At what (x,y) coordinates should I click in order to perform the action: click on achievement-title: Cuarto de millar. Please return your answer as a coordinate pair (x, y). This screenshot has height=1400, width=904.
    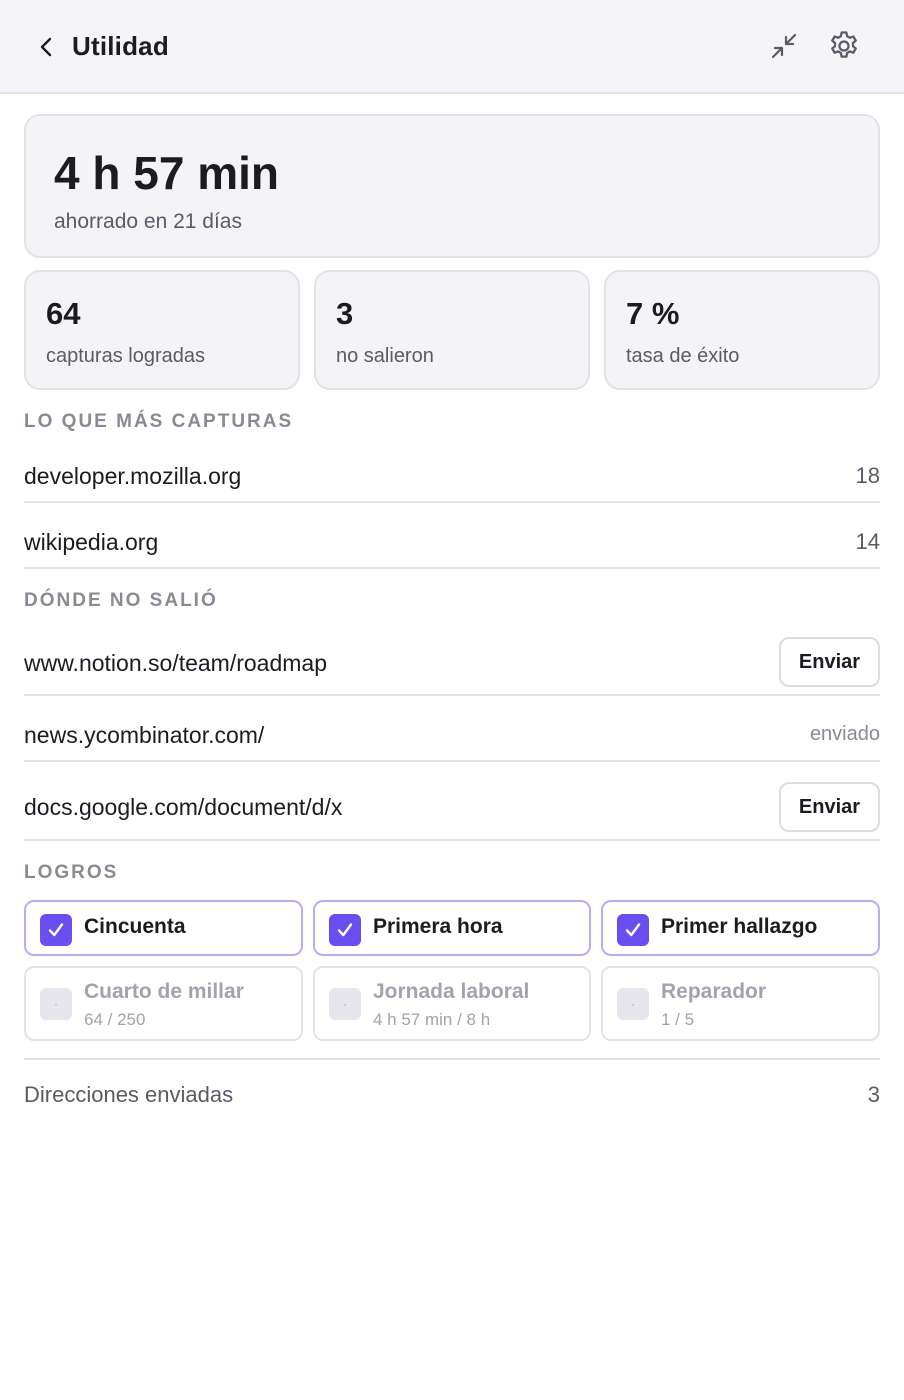
    Looking at the image, I should click on (164, 991).